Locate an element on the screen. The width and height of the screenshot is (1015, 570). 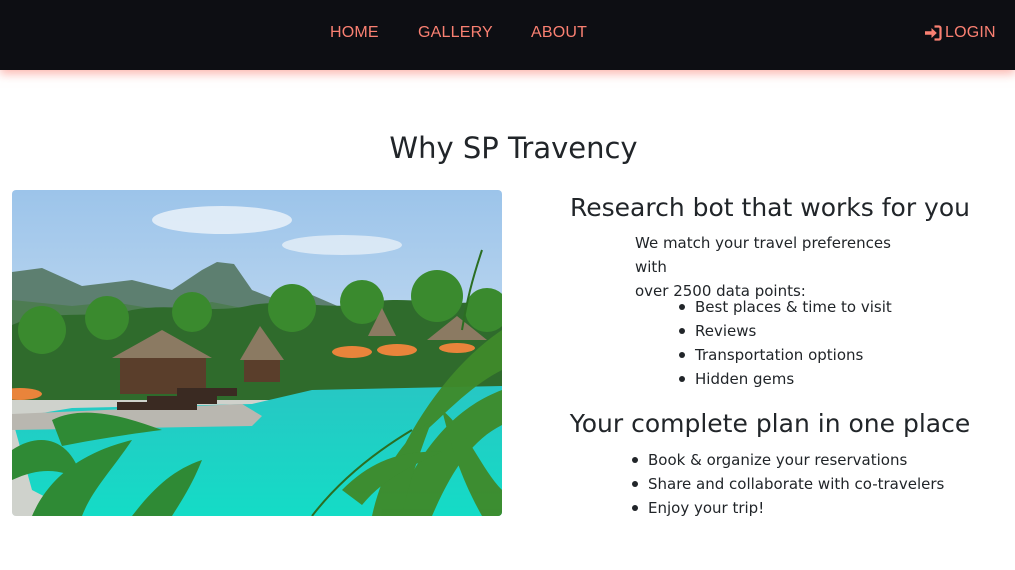
nav-link-gallery: GALLERY is located at coordinates (455, 33).